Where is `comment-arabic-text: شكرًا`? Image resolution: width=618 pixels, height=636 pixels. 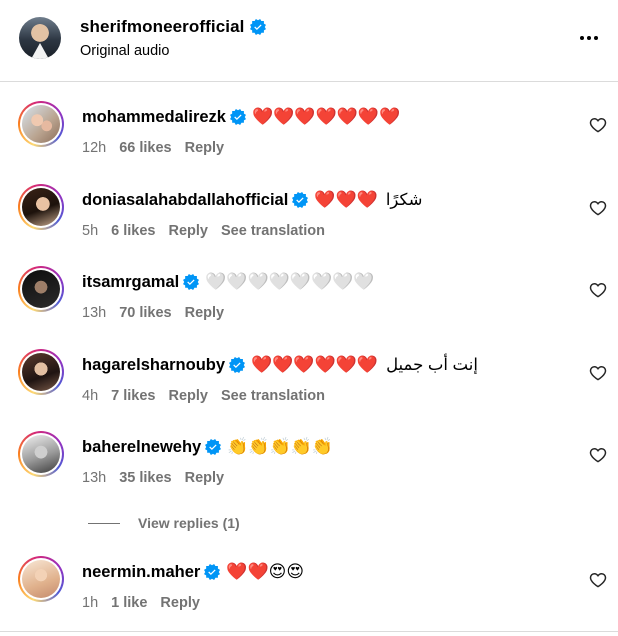 comment-arabic-text: شكرًا is located at coordinates (404, 200).